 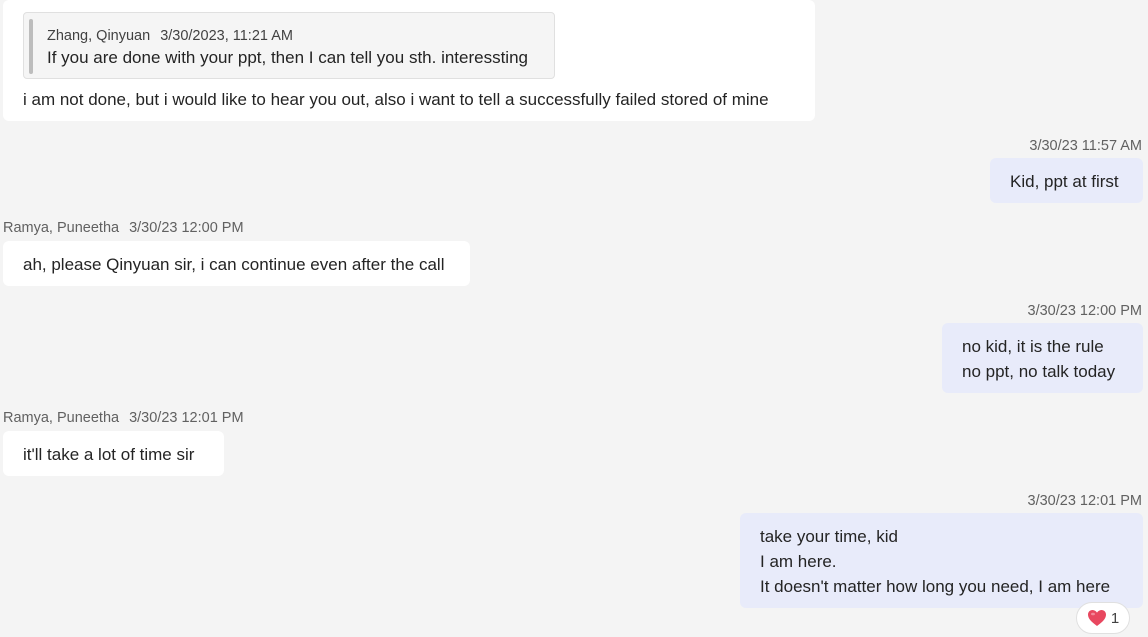 What do you see at coordinates (1033, 346) in the screenshot?
I see `message-line: no kid, it is the rule` at bounding box center [1033, 346].